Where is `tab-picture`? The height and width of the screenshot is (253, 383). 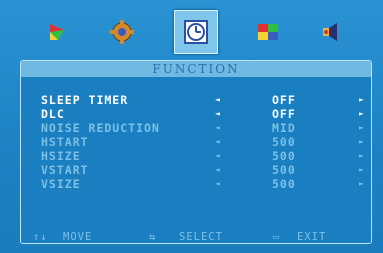 tab-picture is located at coordinates (58, 32).